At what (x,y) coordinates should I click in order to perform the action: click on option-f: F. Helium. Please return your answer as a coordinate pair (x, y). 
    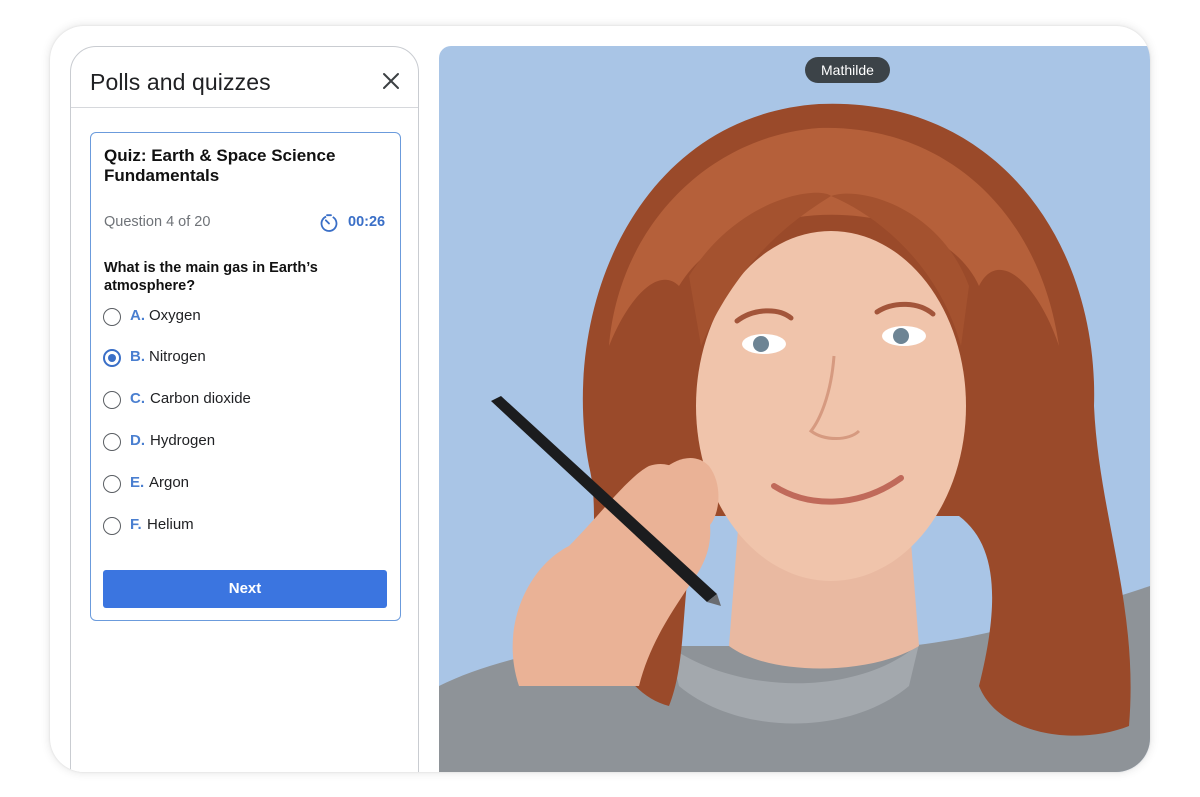
    Looking at the image, I should click on (248, 526).